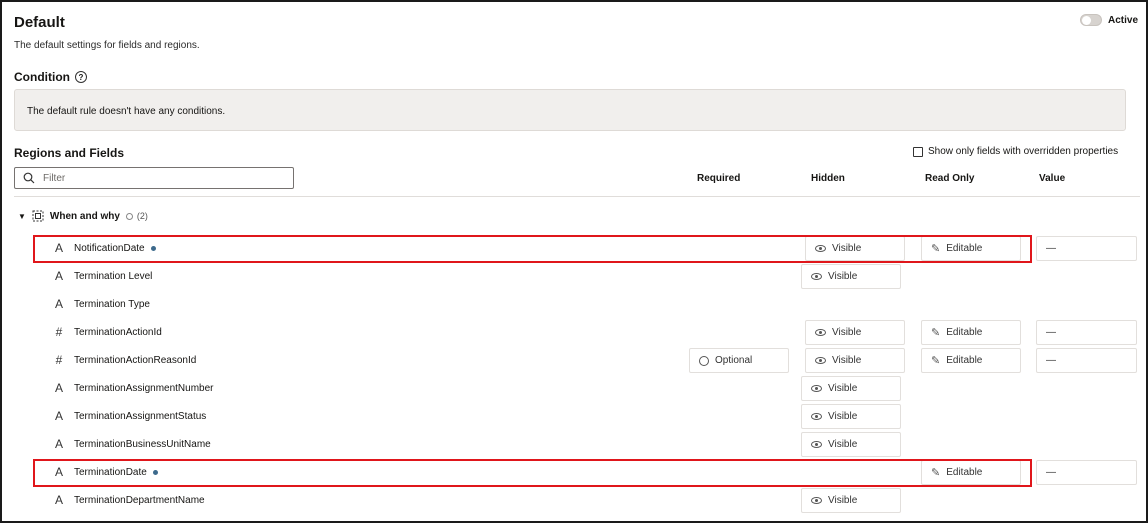  Describe the element at coordinates (574, 389) in the screenshot. I see `table-row: A TerminationAssignmentNumber Visible` at that location.